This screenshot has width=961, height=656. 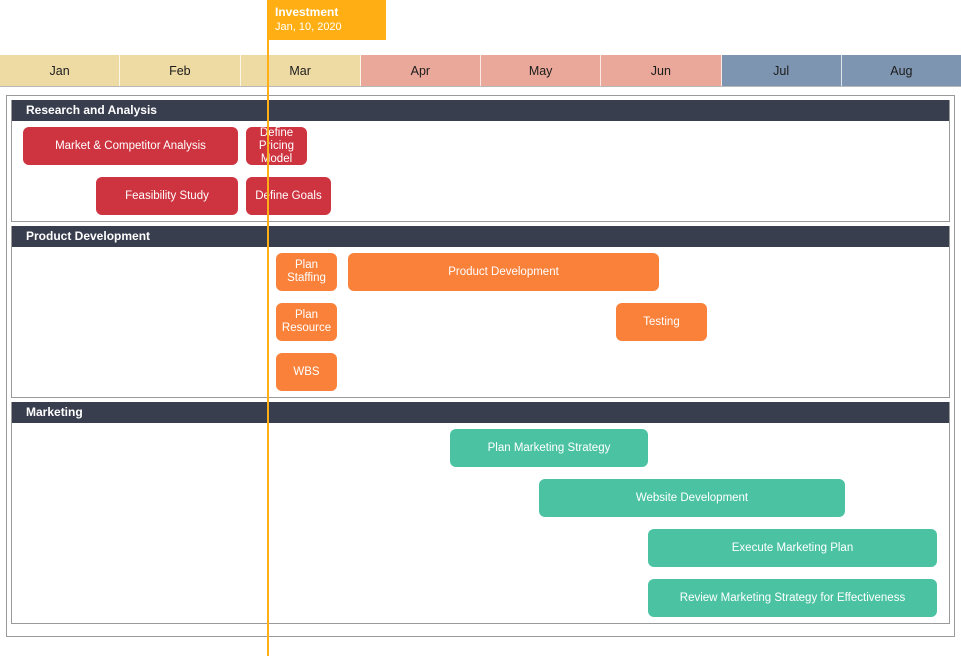 I want to click on task-row: Plan Staffing Product Development, so click(x=480, y=272).